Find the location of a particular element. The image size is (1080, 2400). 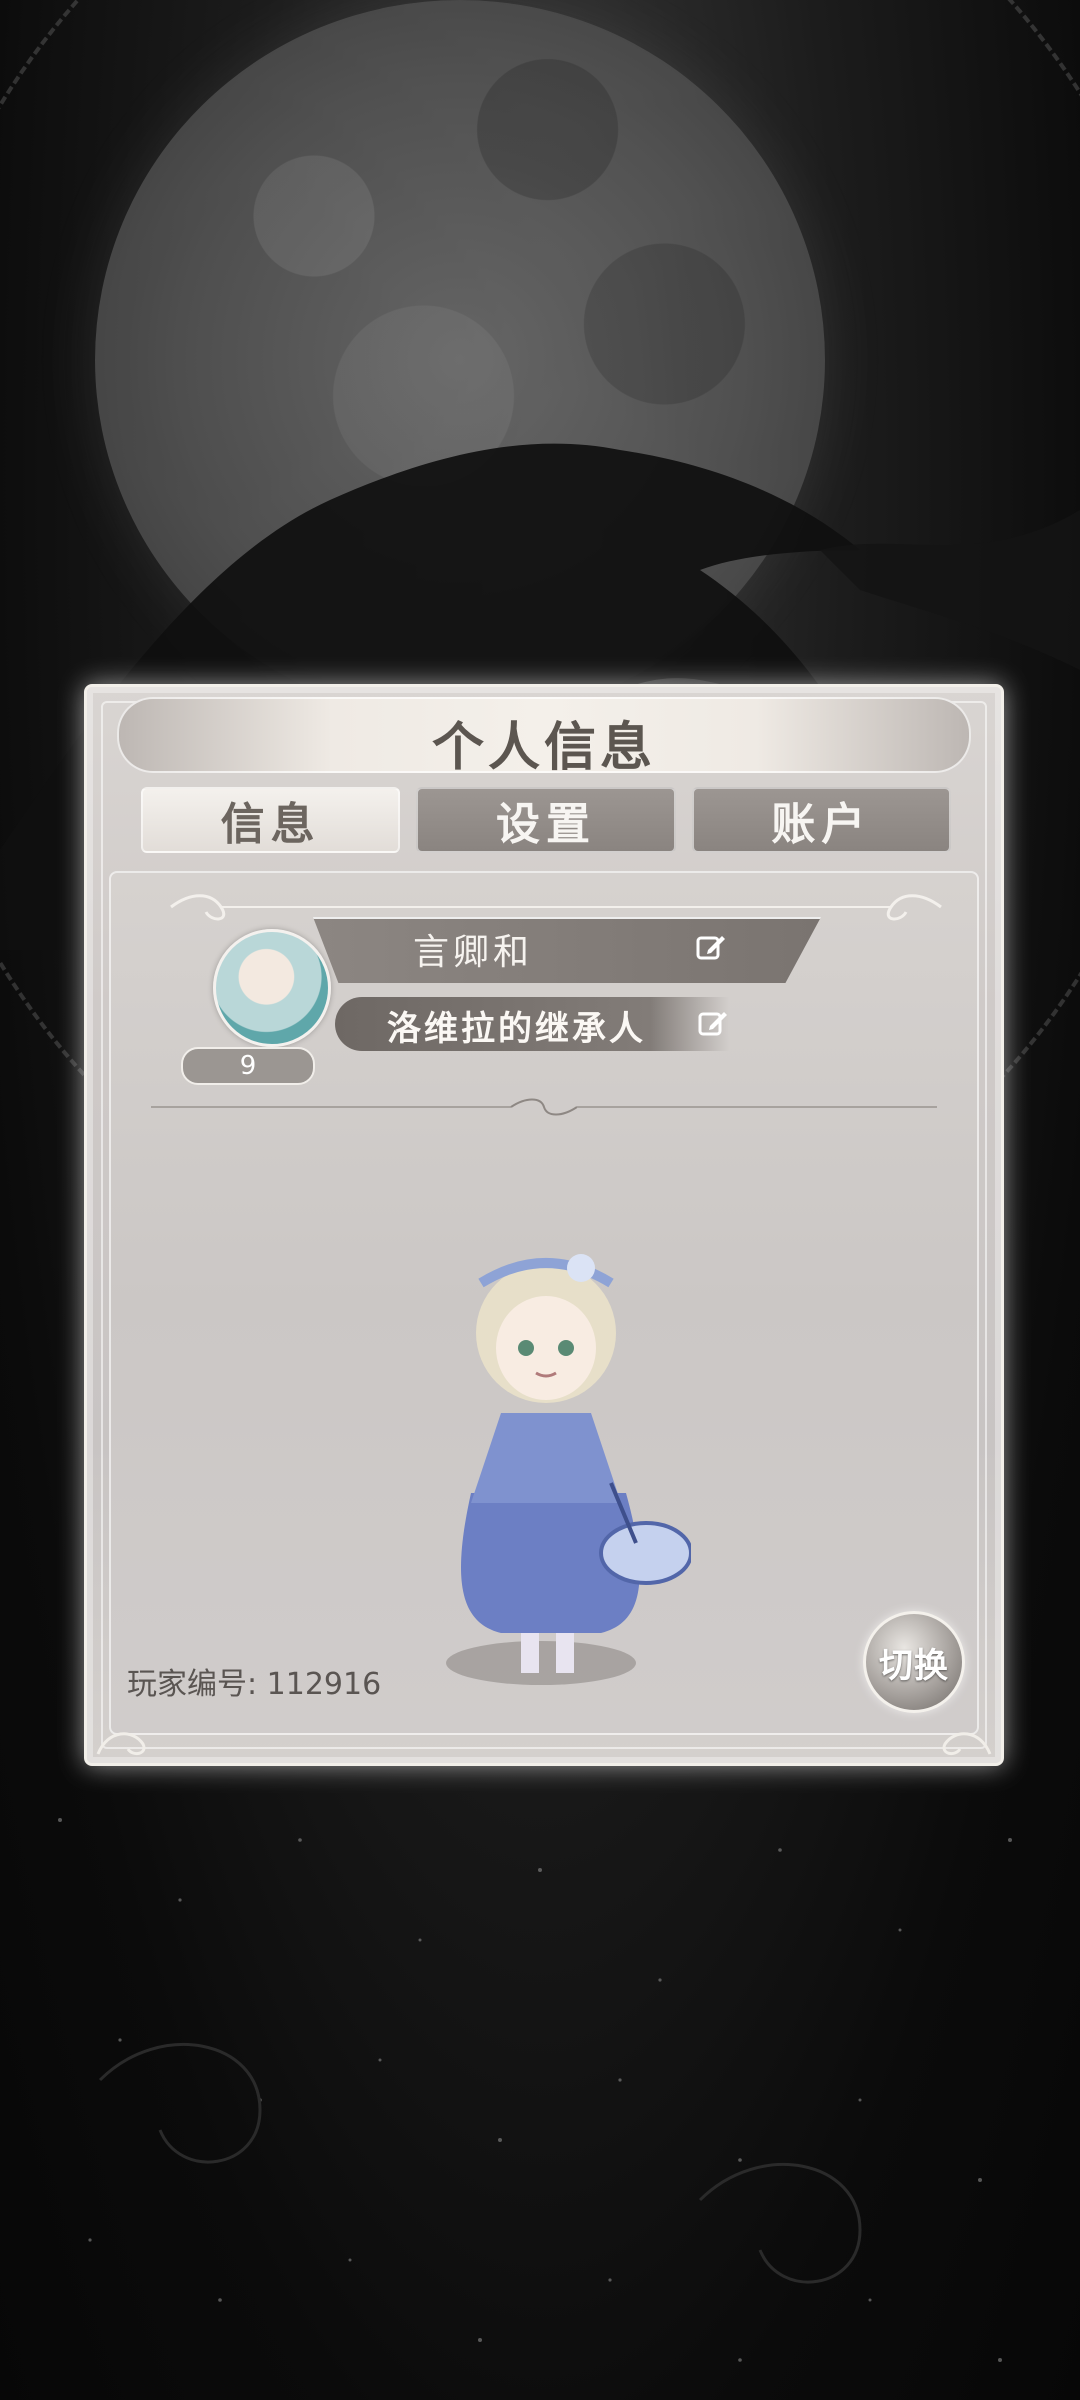

tab-account: 账户 is located at coordinates (821, 820).